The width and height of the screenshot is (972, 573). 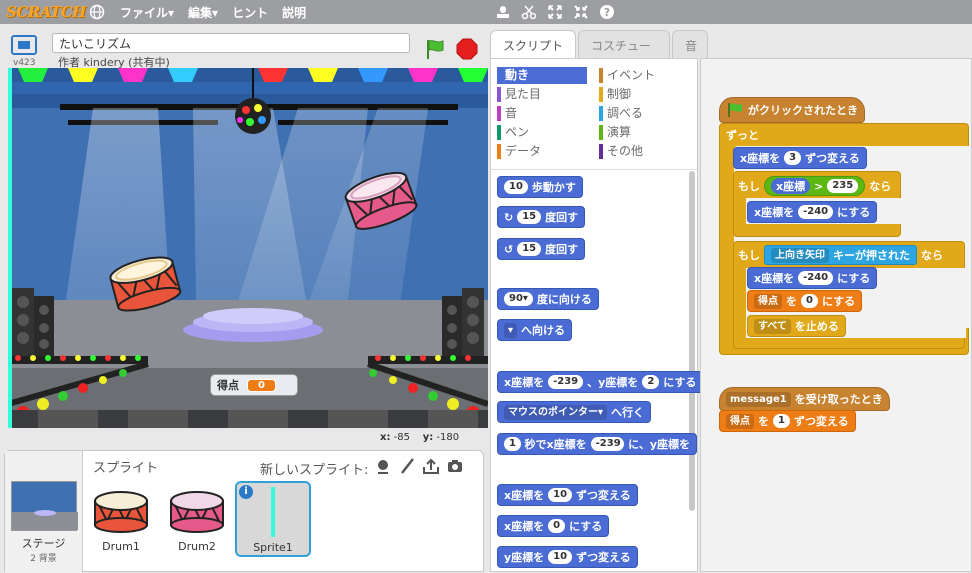 What do you see at coordinates (840, 255) in the screenshot?
I see `key-pressed-sensor: 上向き矢印 キーが押された` at bounding box center [840, 255].